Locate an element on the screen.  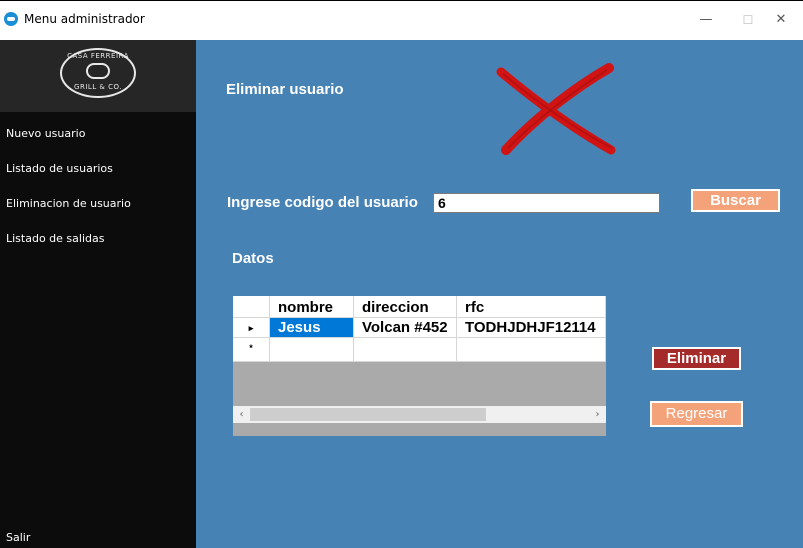
app-icon is located at coordinates (11, 19).